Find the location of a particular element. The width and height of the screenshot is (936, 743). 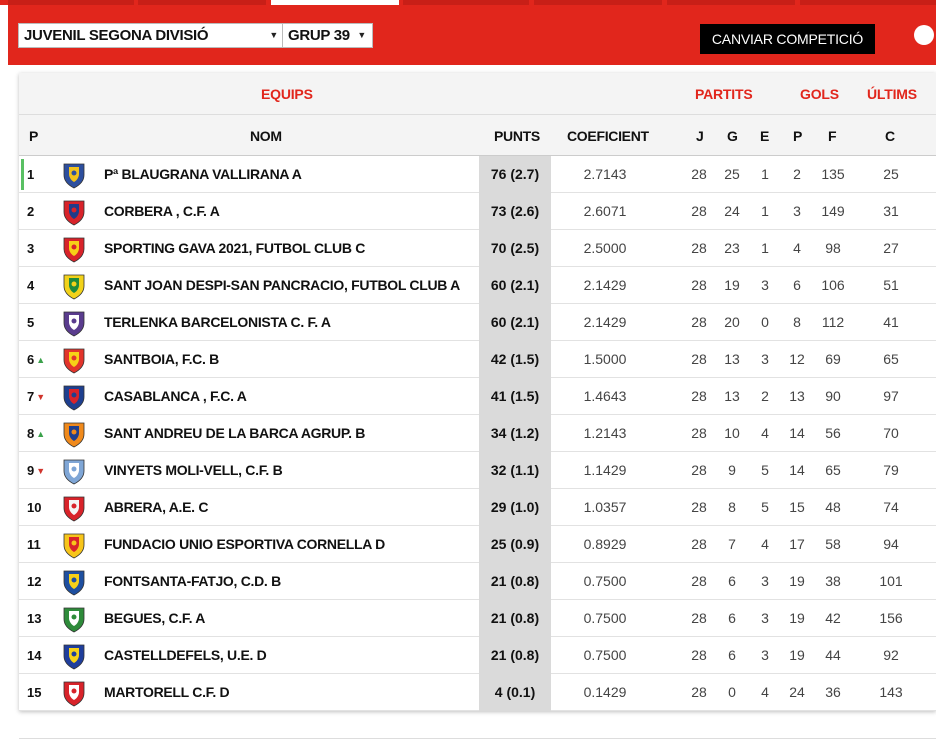

team-name: FUNDACIO UNIO ESPORTIVA CORNELLA D is located at coordinates (244, 544).